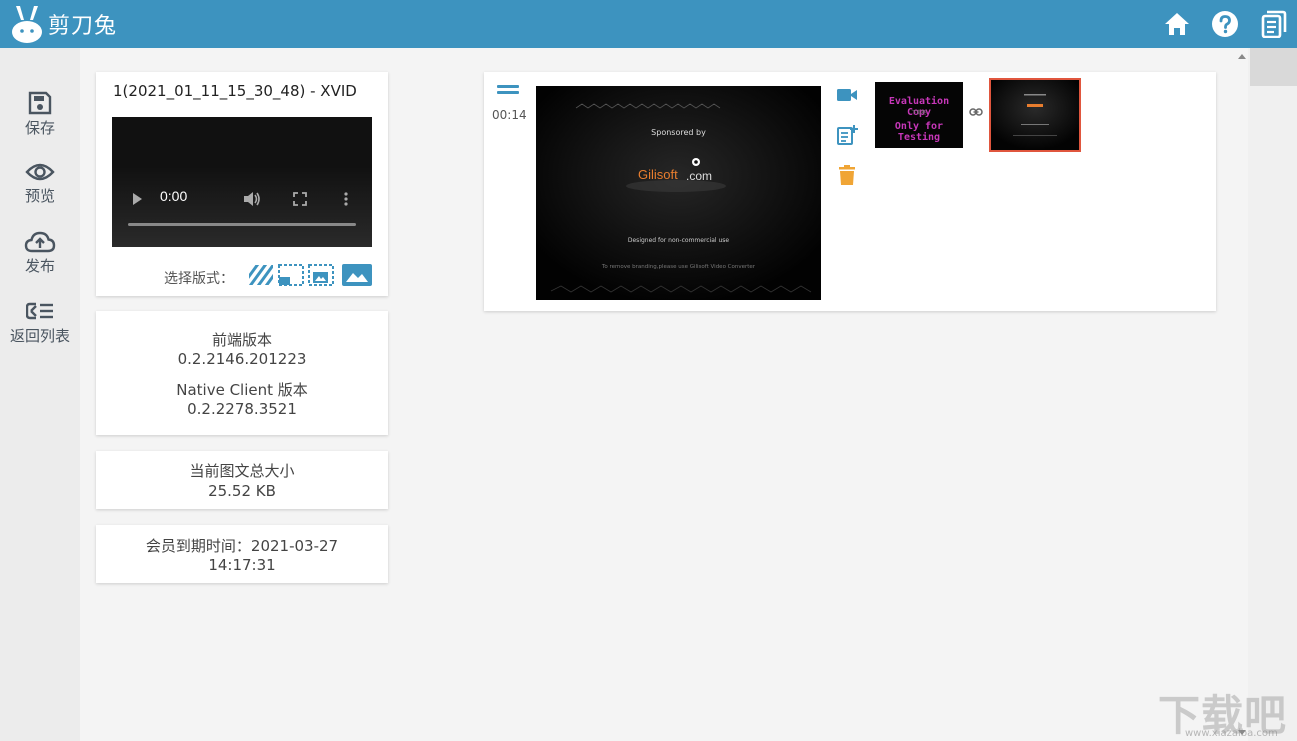 Image resolution: width=1297 pixels, height=741 pixels. I want to click on size-card: 当前图文总大小 25.52 KB, so click(242, 480).